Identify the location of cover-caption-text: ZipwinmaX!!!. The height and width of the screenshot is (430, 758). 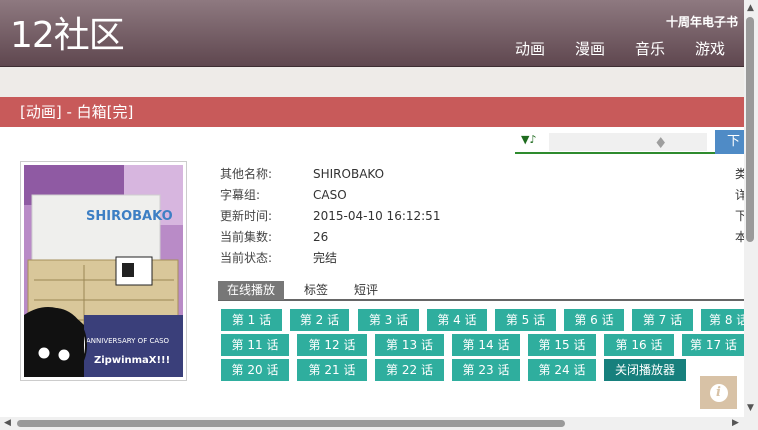
(132, 360).